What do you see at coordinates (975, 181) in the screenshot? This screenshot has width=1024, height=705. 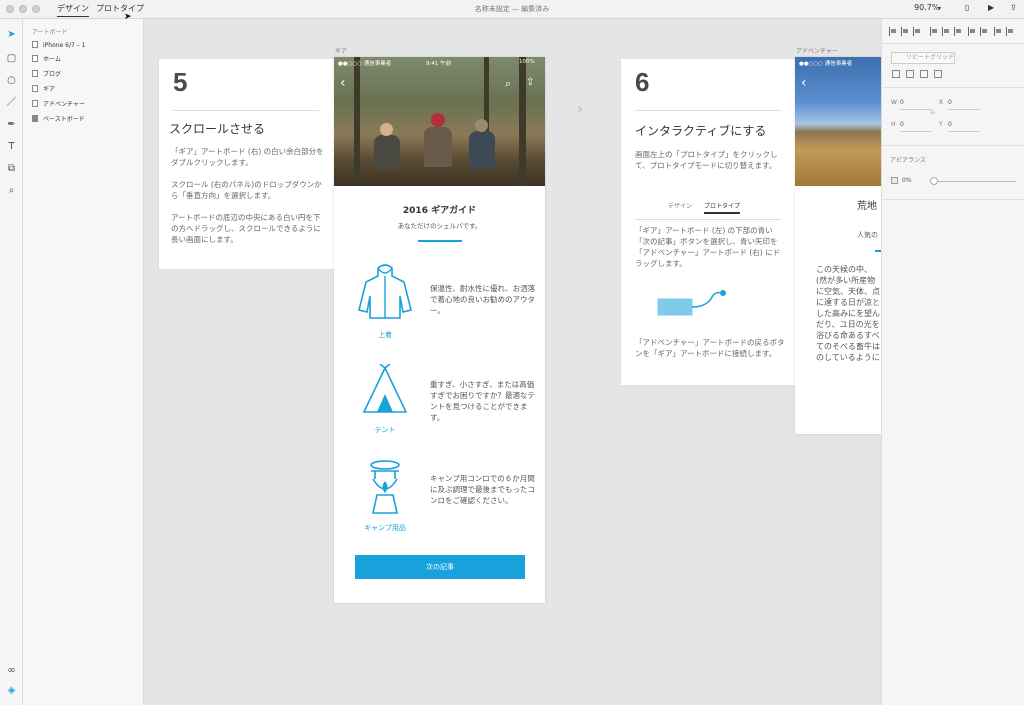 I see `opacity-slider-track` at bounding box center [975, 181].